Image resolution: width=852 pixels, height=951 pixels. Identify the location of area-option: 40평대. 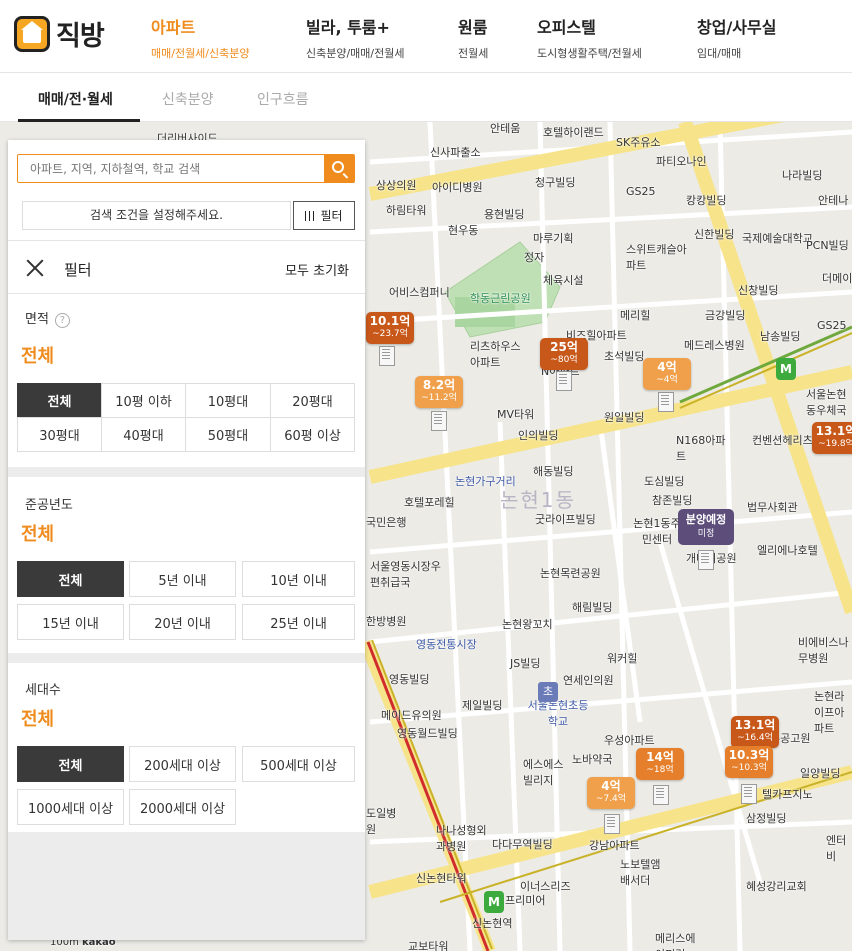
(143, 434).